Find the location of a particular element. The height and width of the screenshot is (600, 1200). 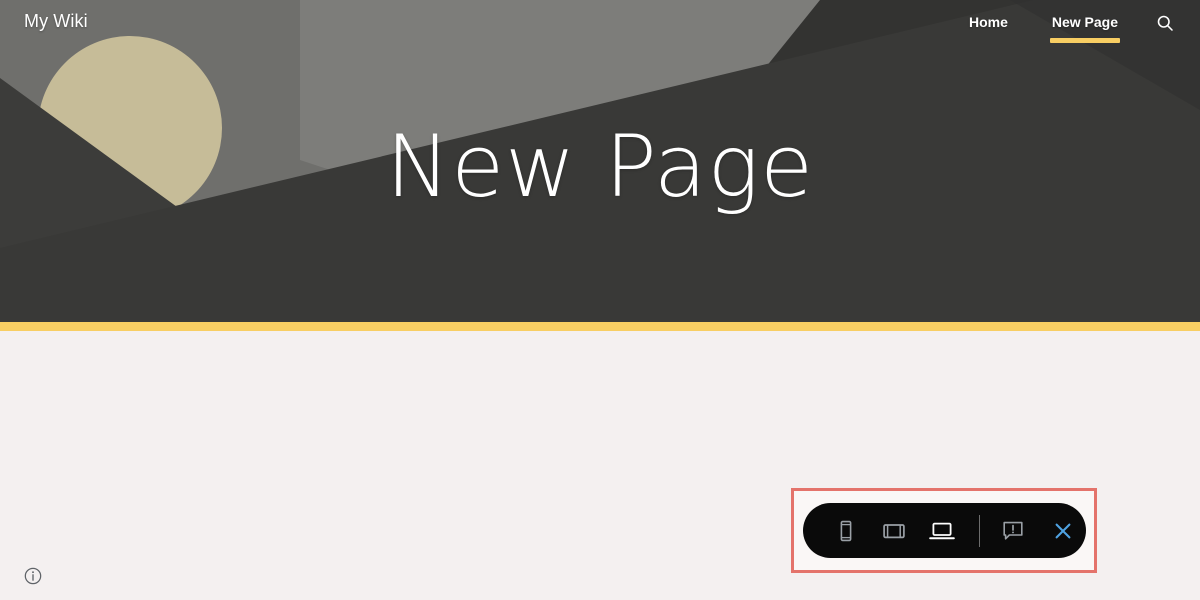

laptop-preview-button is located at coordinates (942, 531).